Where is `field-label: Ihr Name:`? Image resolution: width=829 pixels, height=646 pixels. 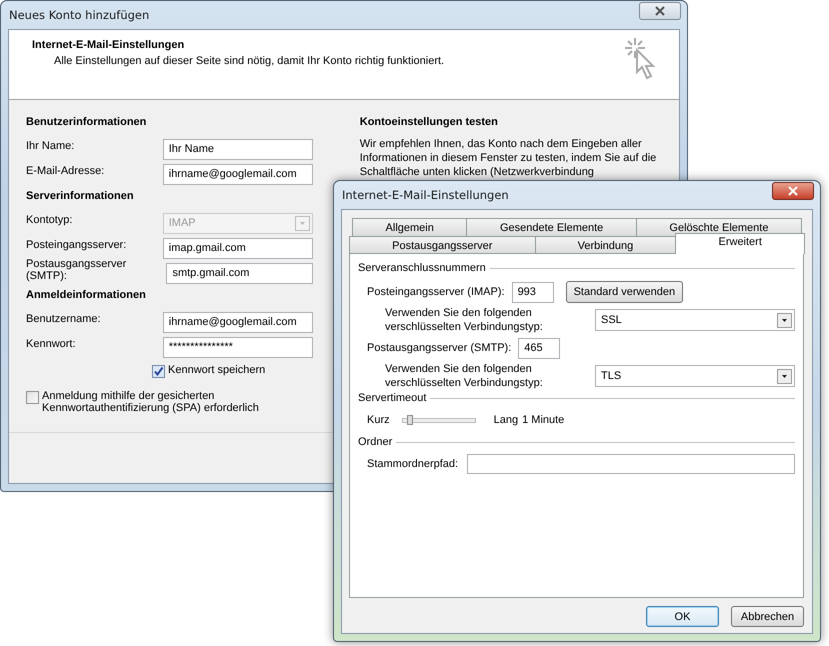 field-label: Ihr Name: is located at coordinates (50, 146).